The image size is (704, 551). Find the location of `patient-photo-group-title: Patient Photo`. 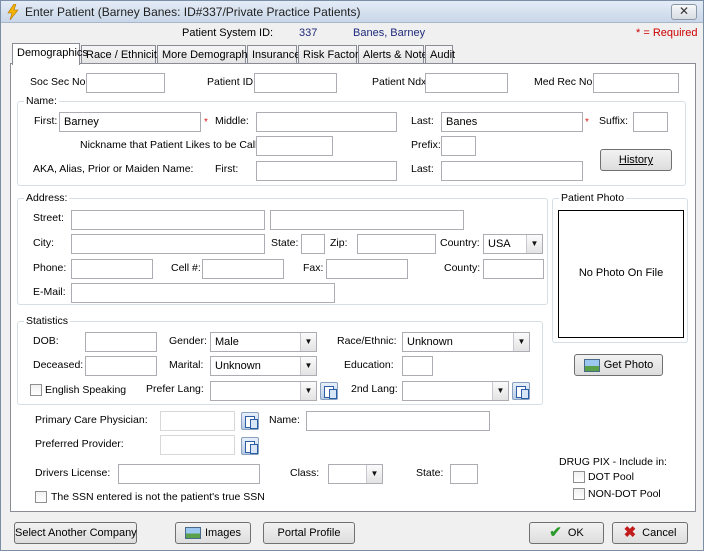

patient-photo-group-title: Patient Photo is located at coordinates (593, 198).